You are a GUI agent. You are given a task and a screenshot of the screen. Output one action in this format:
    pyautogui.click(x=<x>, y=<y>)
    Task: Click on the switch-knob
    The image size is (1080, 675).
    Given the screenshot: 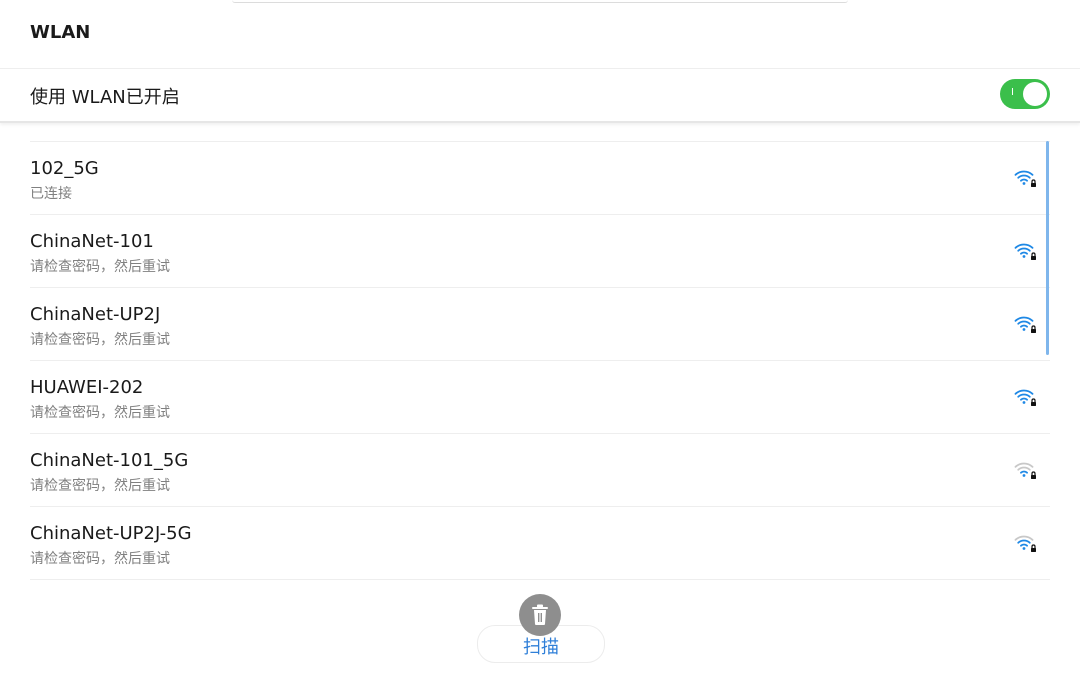 What is the action you would take?
    pyautogui.click(x=1035, y=94)
    